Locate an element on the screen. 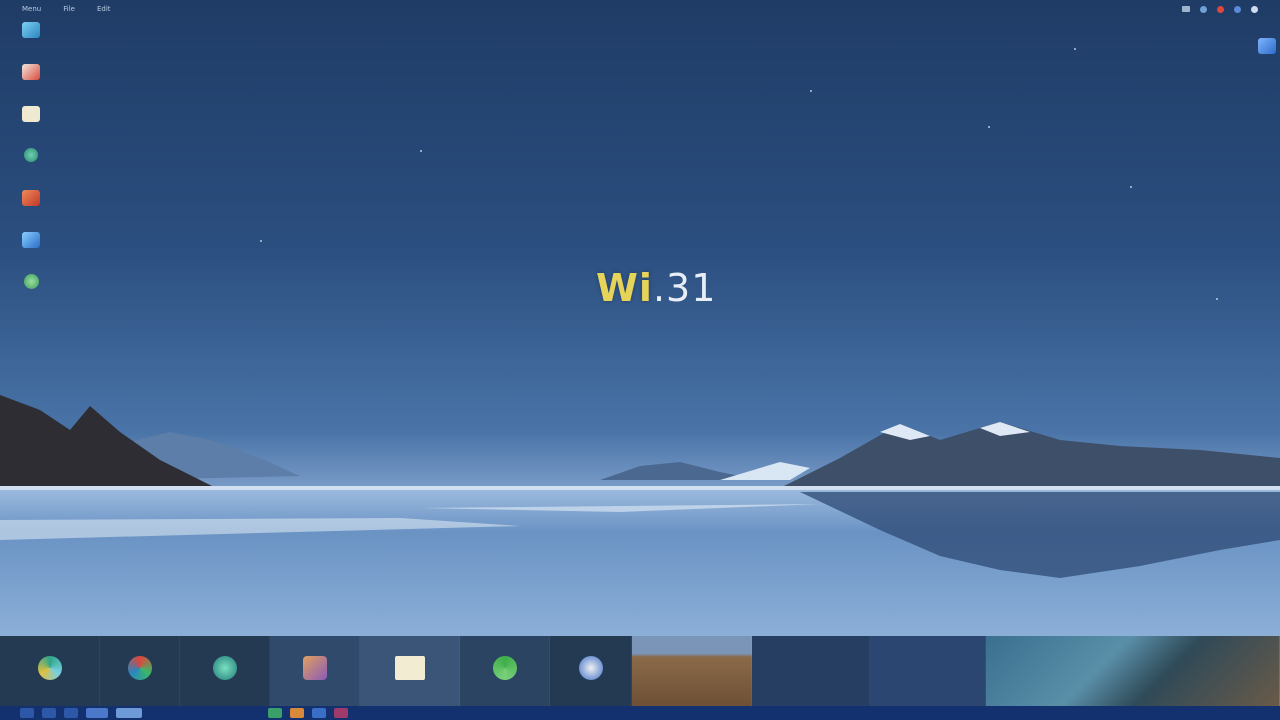 The image size is (1280, 720). photos-icon is located at coordinates (139, 668).